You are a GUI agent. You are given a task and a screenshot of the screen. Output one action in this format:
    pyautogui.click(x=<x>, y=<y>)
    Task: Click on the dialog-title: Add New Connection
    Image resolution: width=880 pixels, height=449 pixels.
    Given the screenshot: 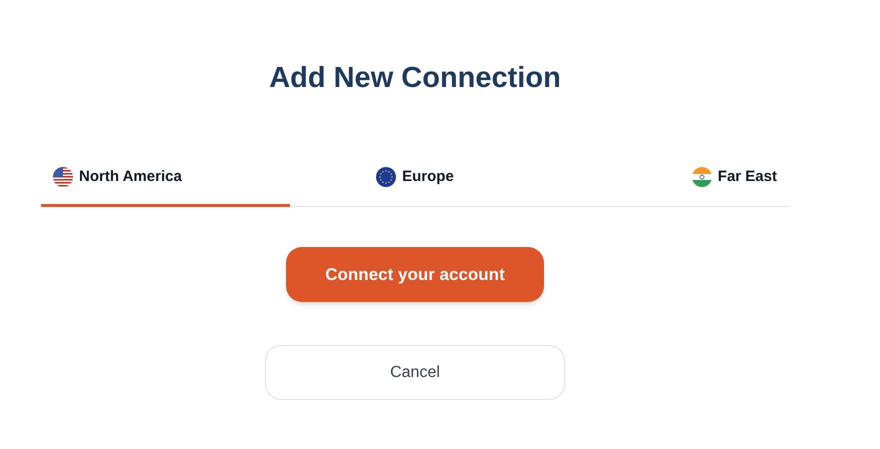 What is the action you would take?
    pyautogui.click(x=415, y=78)
    